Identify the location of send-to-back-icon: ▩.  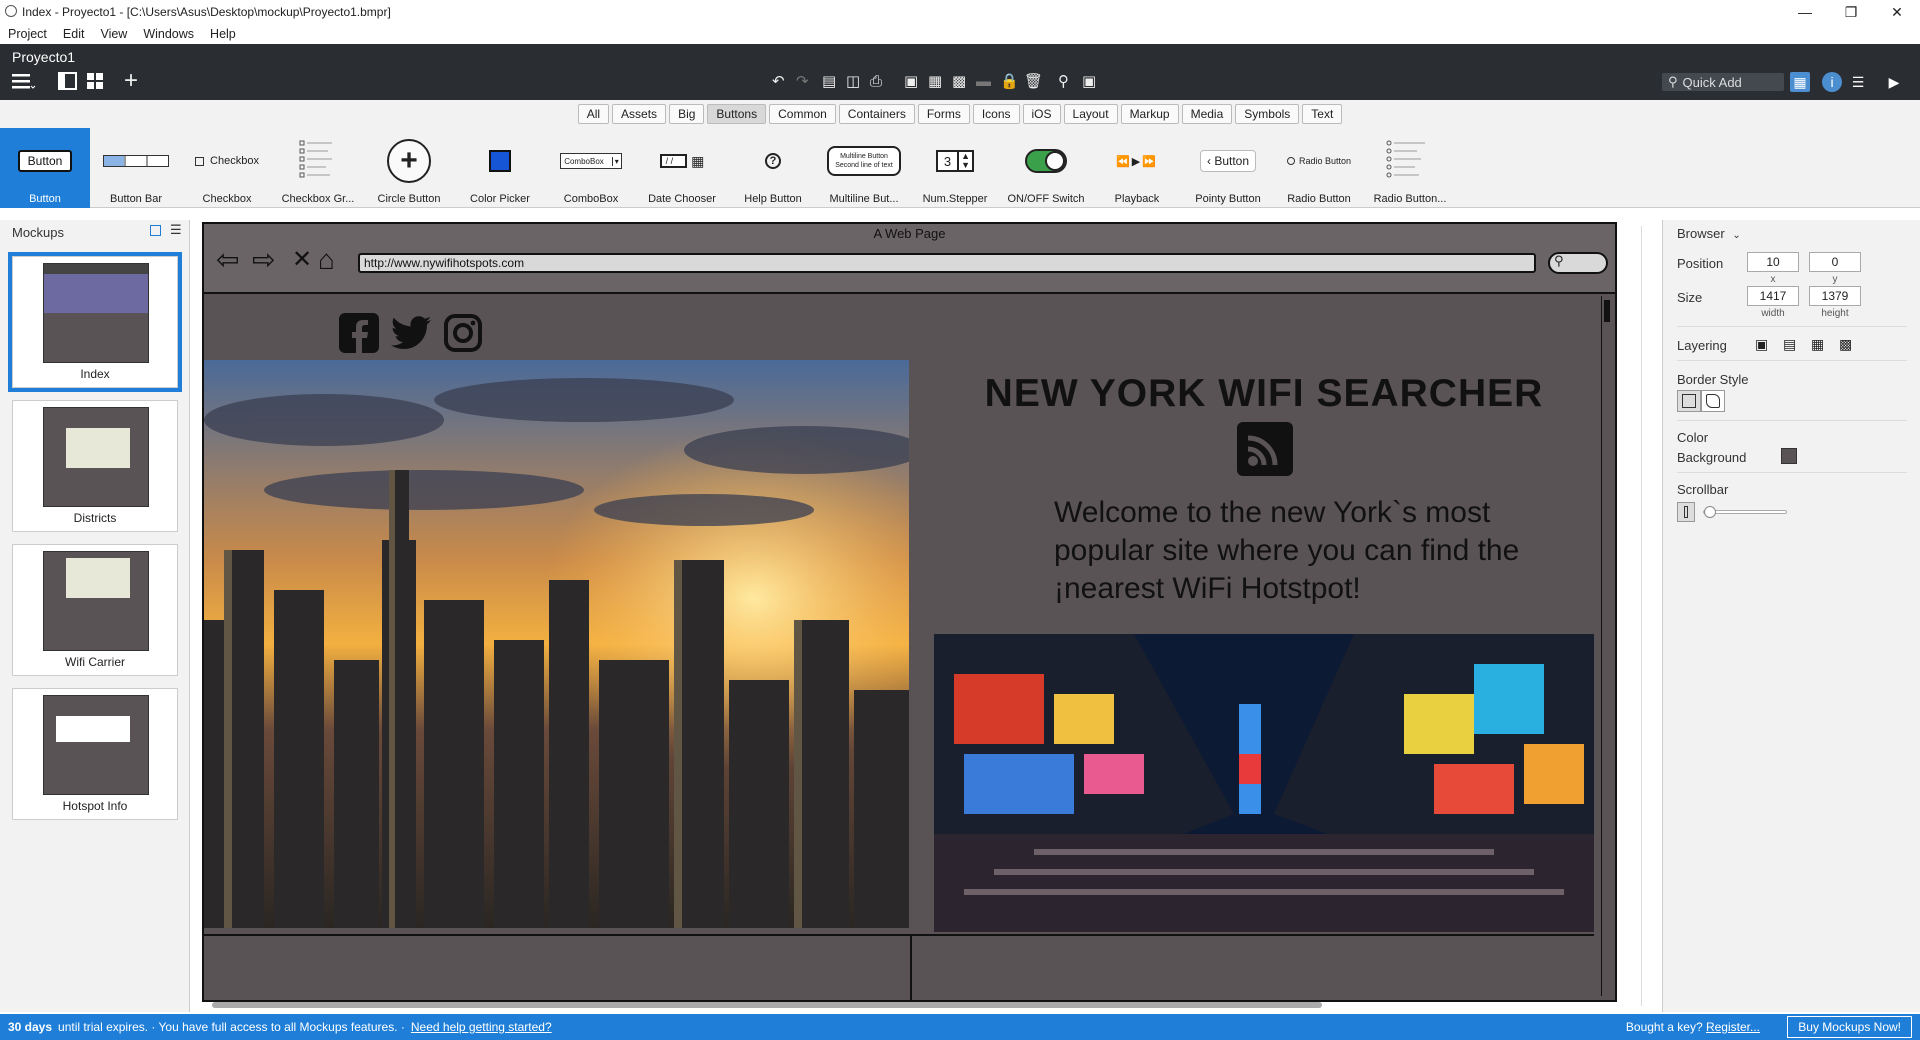
(1845, 344).